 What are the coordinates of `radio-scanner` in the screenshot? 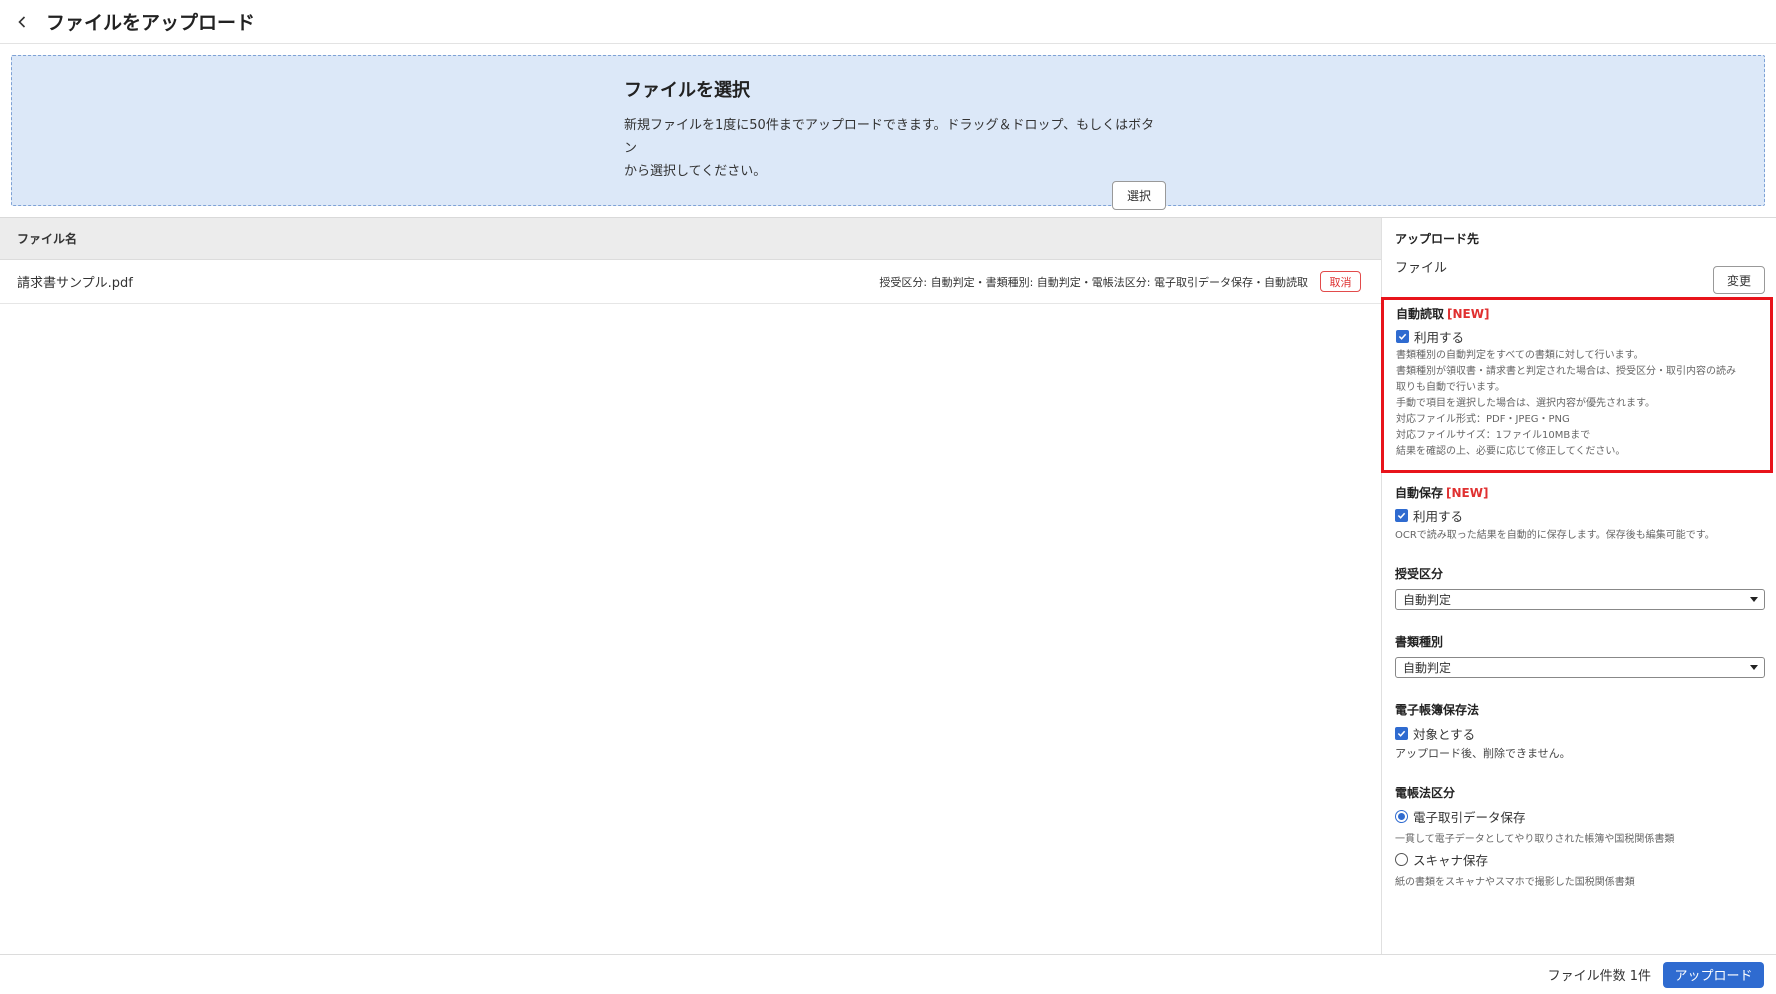 It's located at (1401, 859).